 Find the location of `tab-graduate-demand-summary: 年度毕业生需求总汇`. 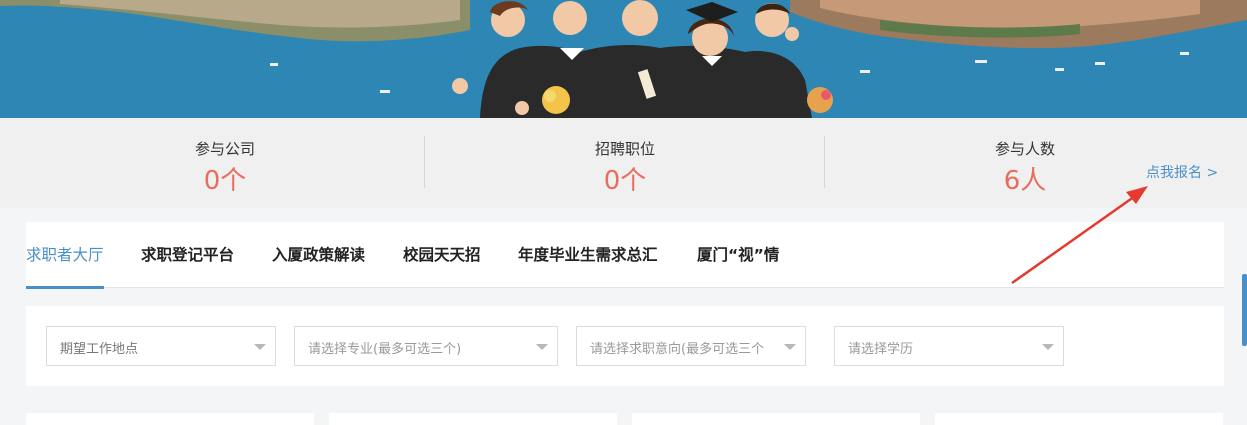

tab-graduate-demand-summary: 年度毕业生需求总汇 is located at coordinates (588, 255).